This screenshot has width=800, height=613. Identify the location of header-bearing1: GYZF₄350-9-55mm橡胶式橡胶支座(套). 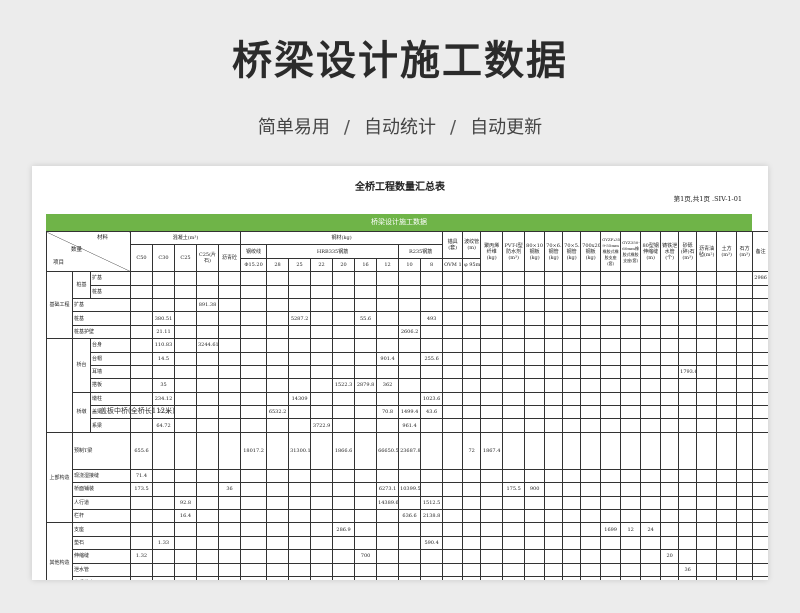
(611, 251).